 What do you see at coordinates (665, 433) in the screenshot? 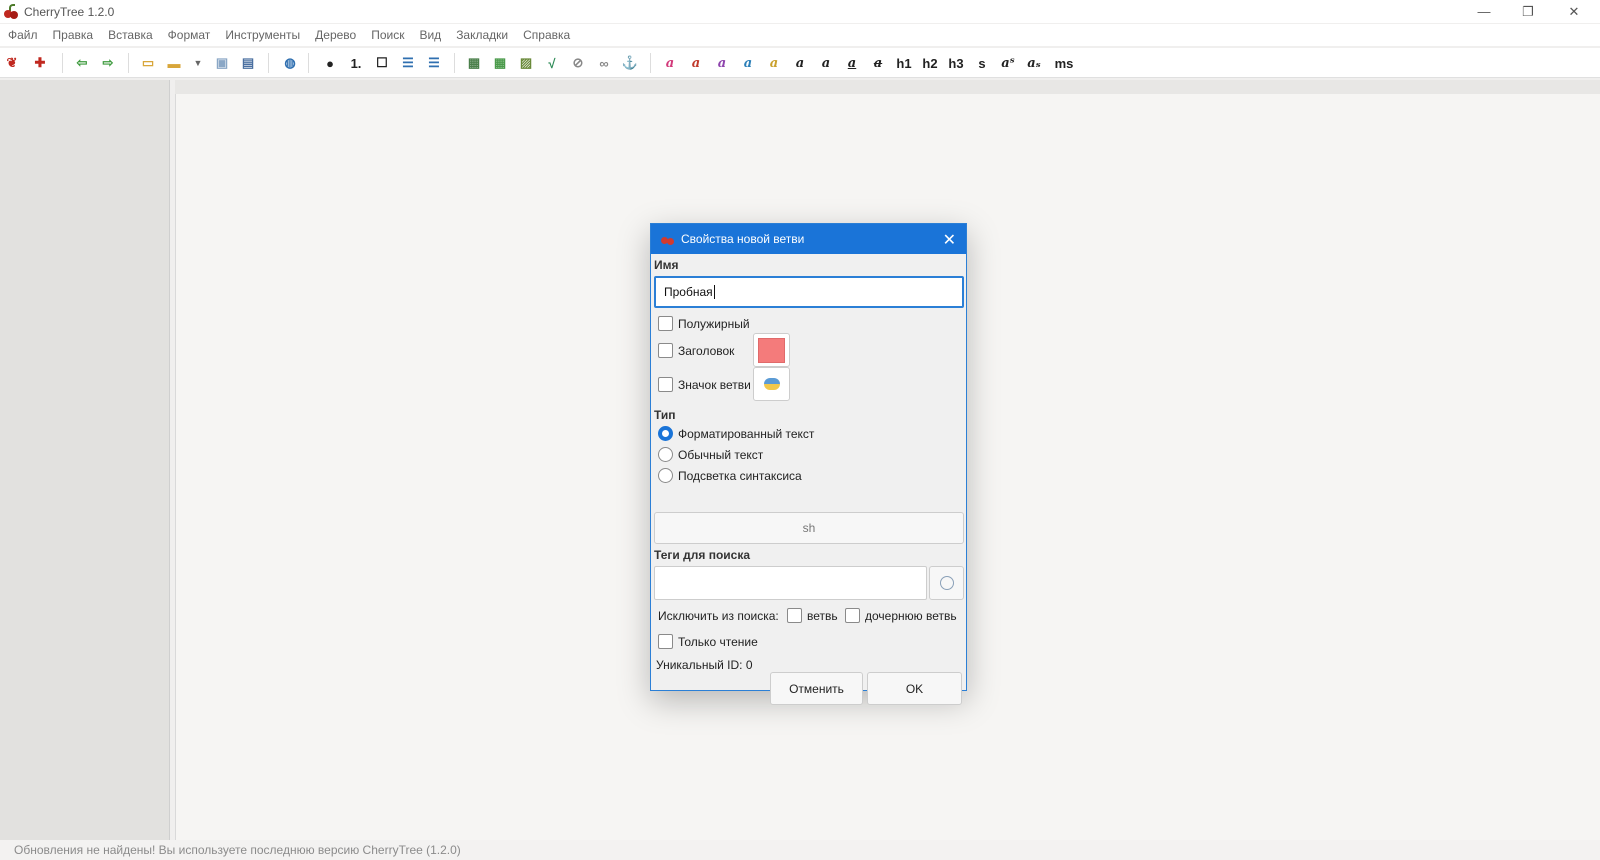
I see `type-rich-text-radio` at bounding box center [665, 433].